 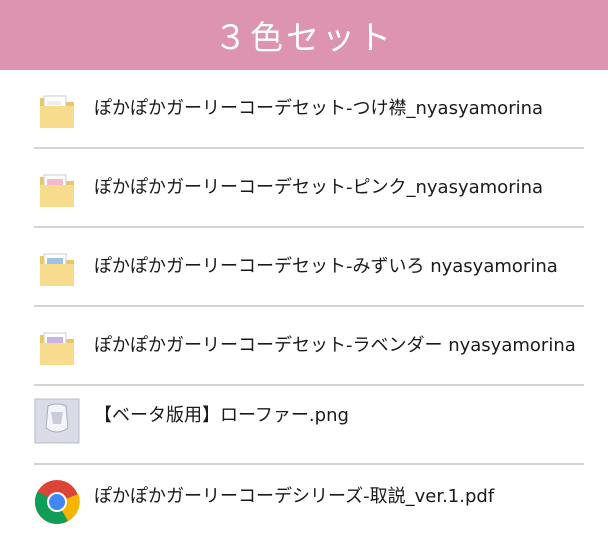 I want to click on header-banner: ３色セット, so click(x=304, y=35).